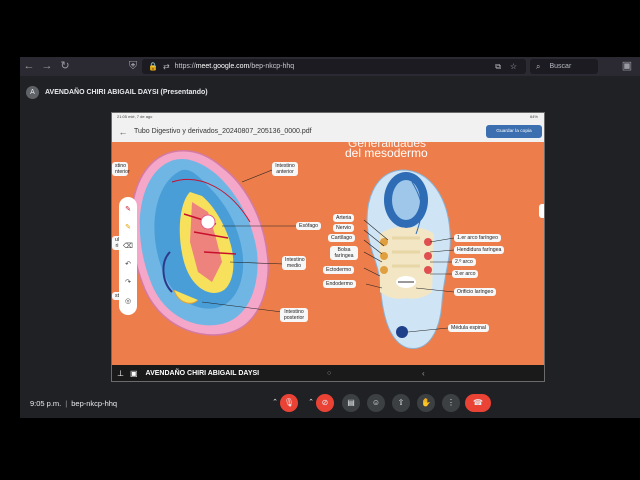 This screenshot has width=640, height=480. What do you see at coordinates (134, 373) in the screenshot?
I see `present-icon: ▣` at bounding box center [134, 373].